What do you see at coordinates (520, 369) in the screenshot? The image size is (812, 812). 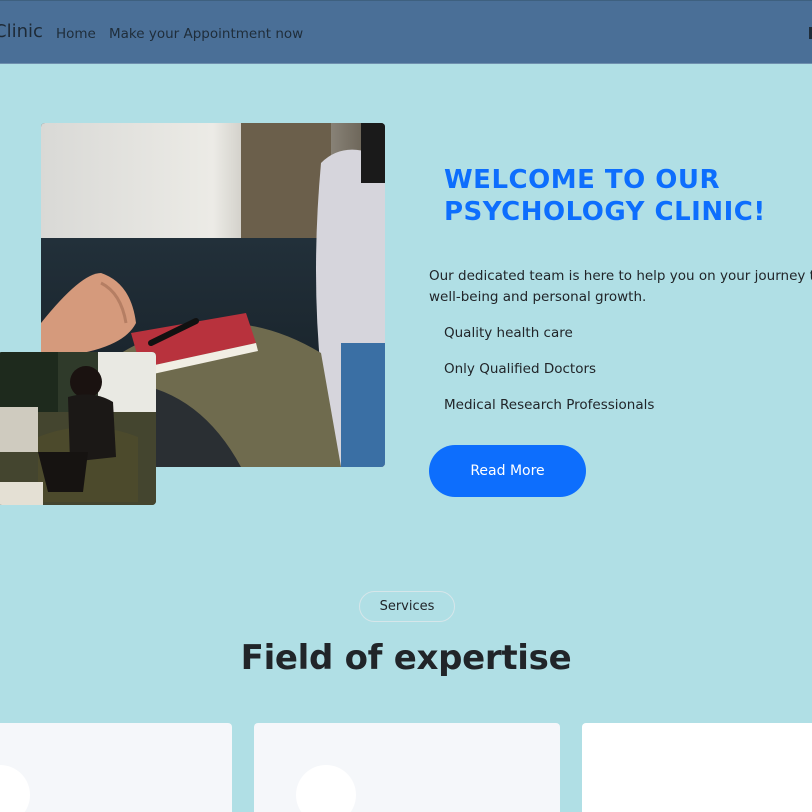 I see `feature-item: Only Qualified Doctors` at bounding box center [520, 369].